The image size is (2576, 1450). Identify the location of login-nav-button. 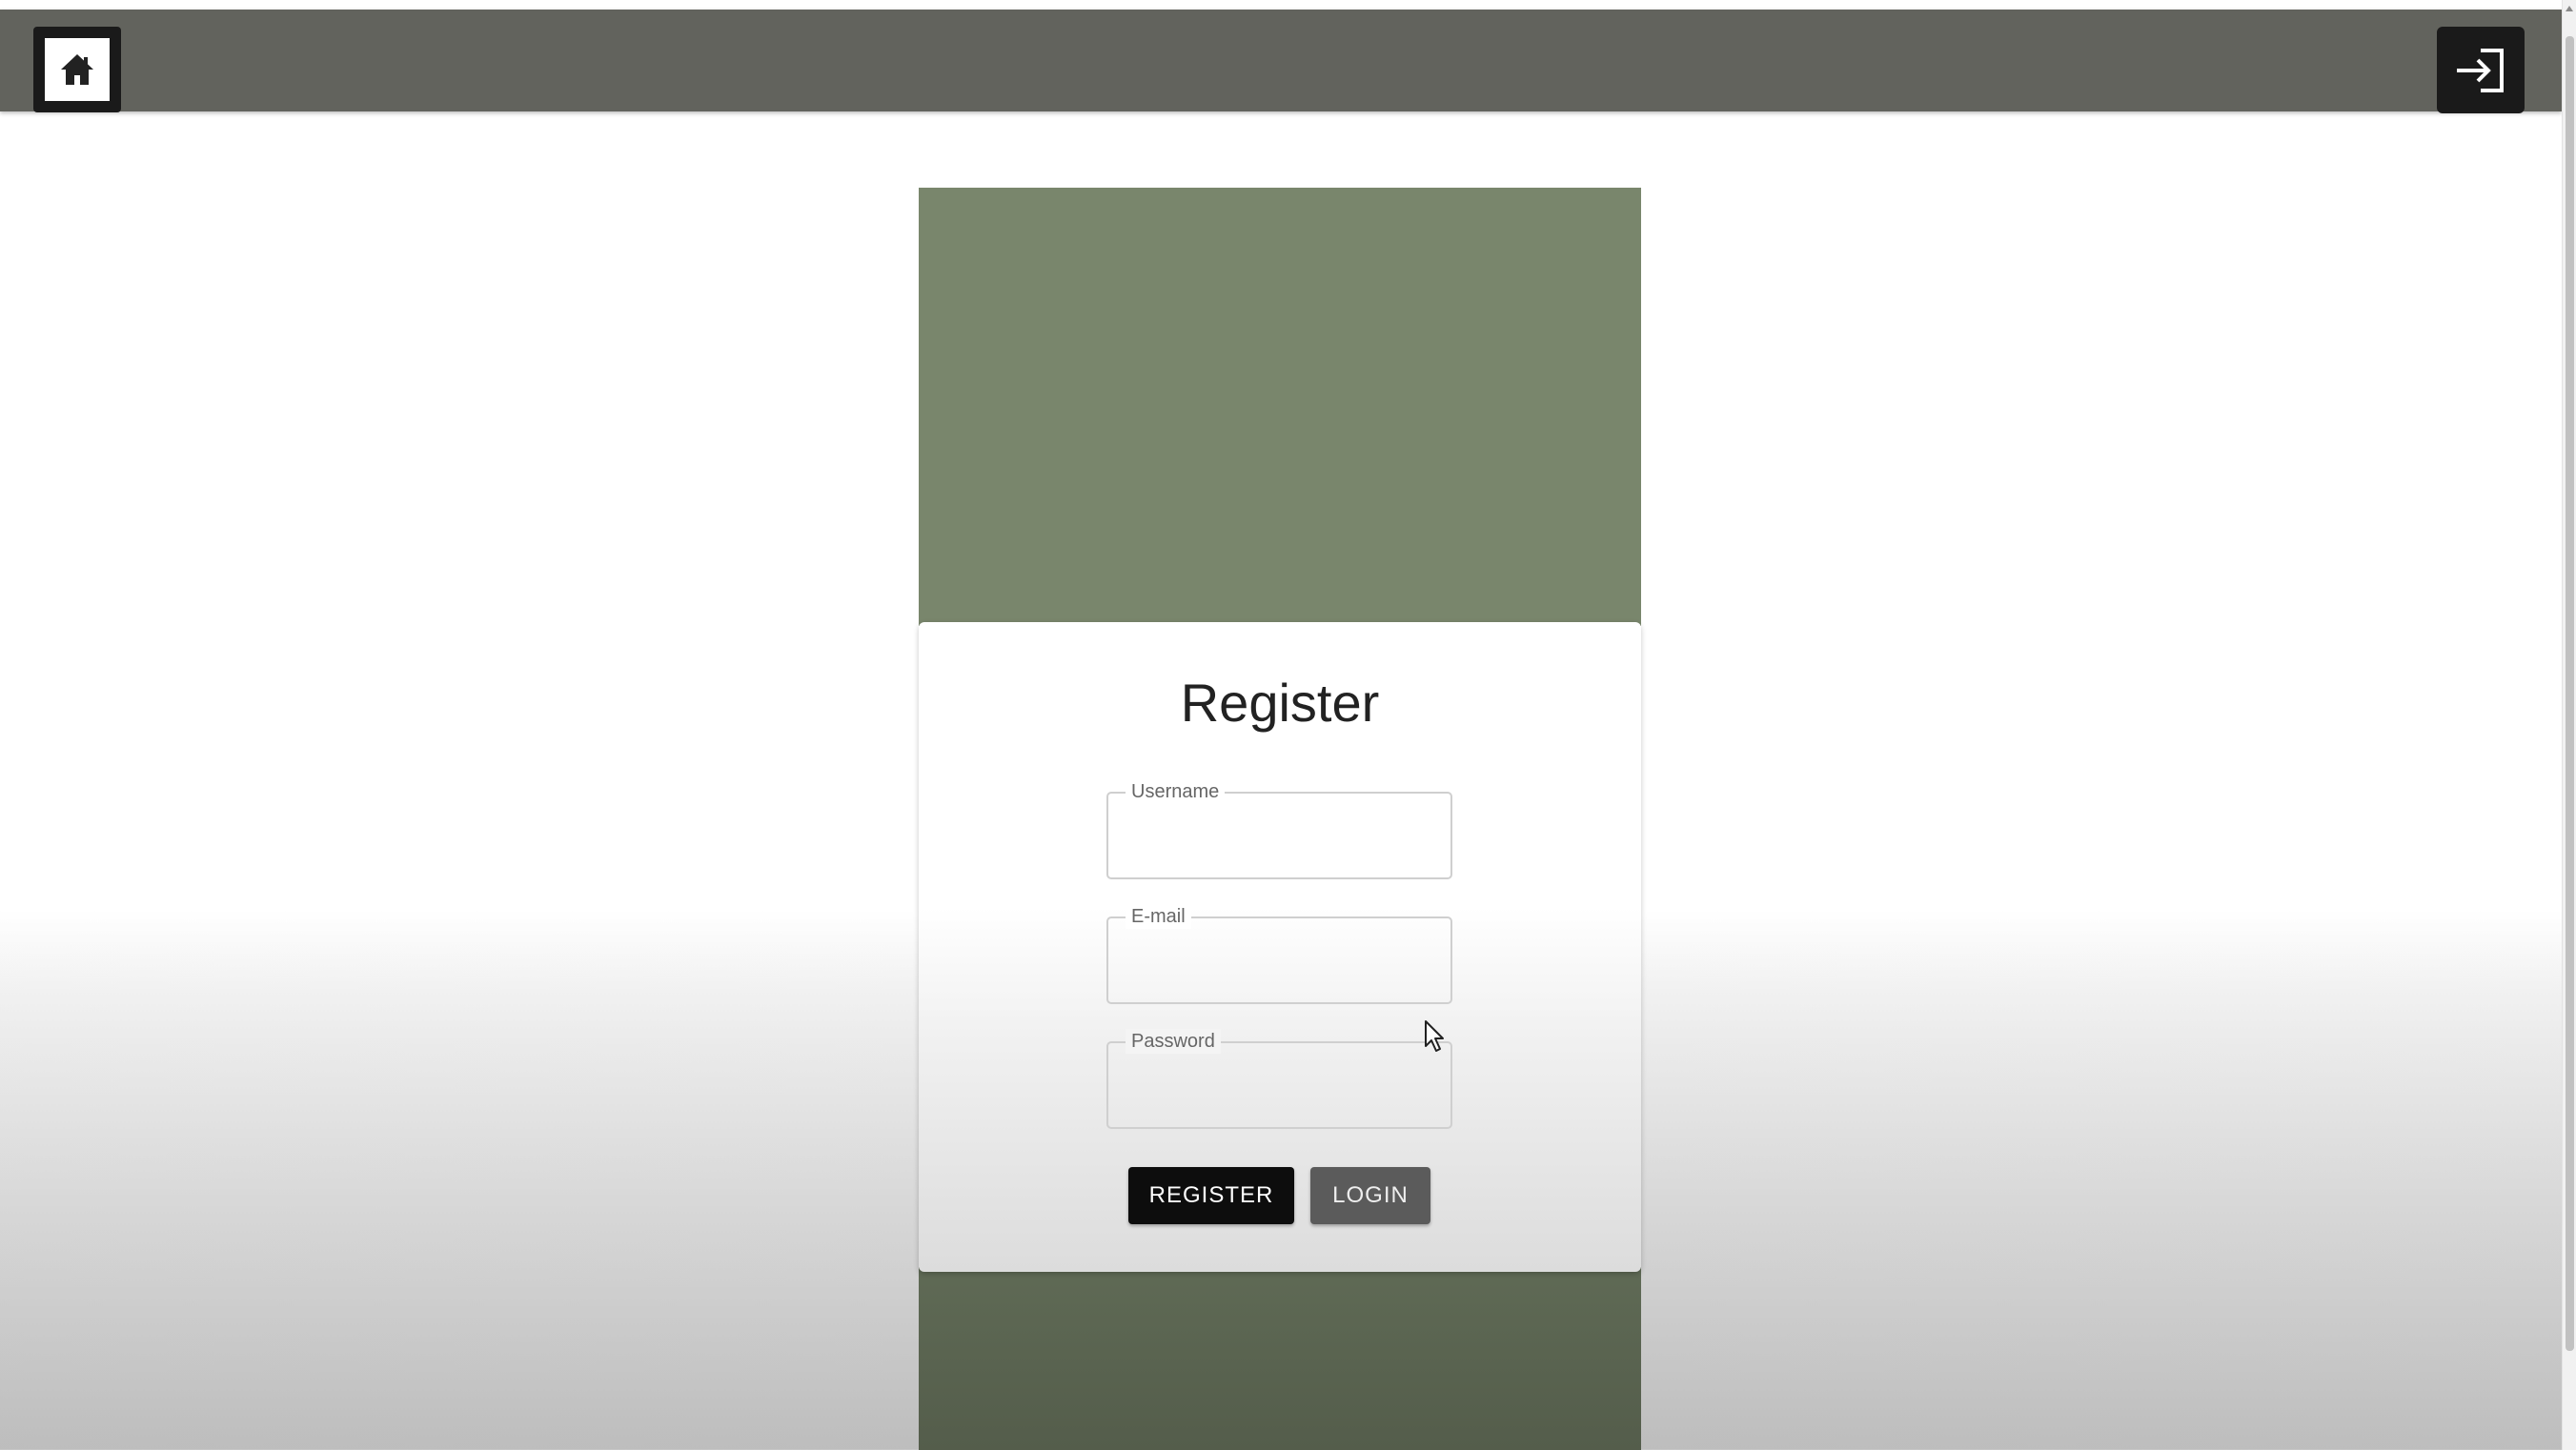
(2481, 70).